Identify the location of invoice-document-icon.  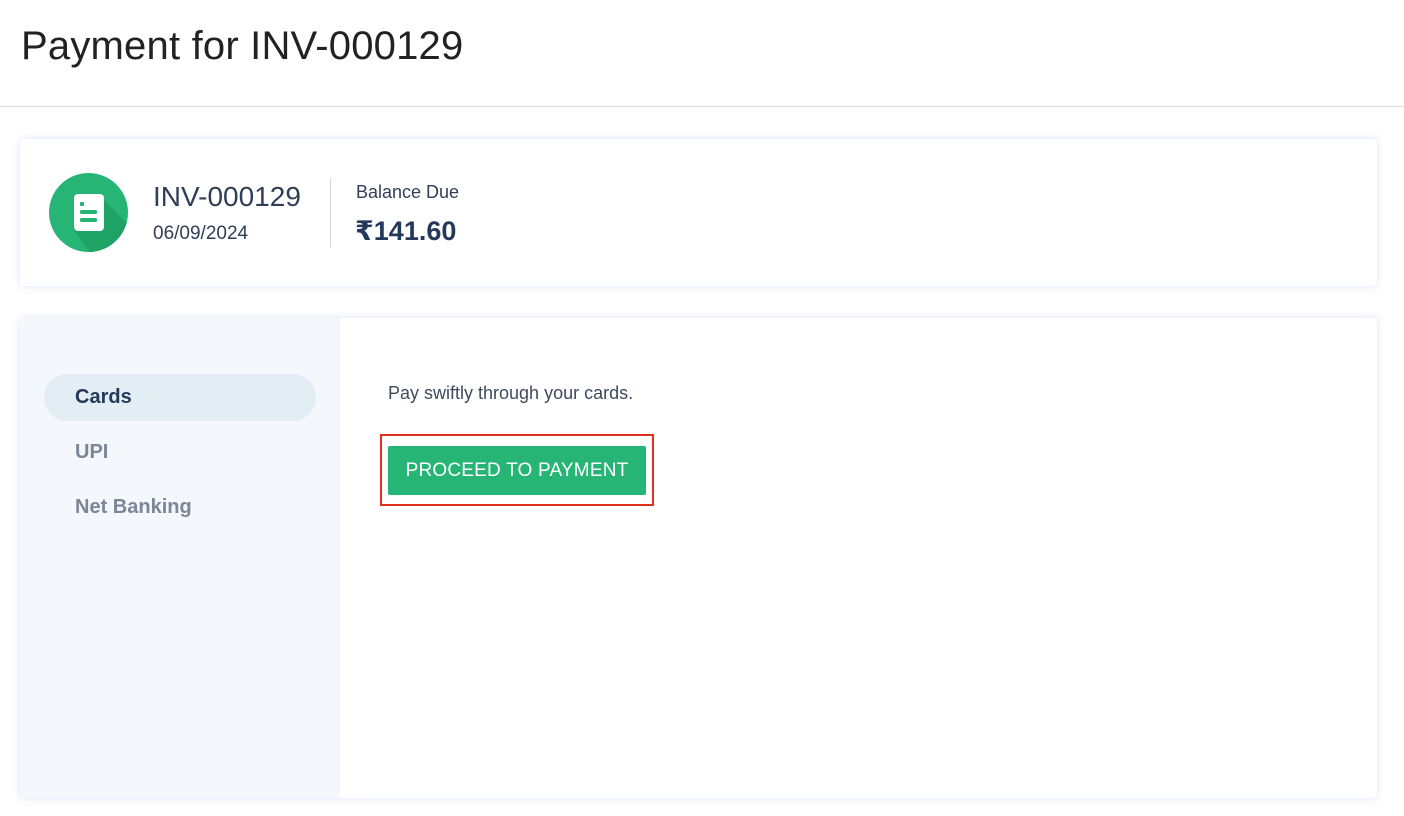
(88, 212).